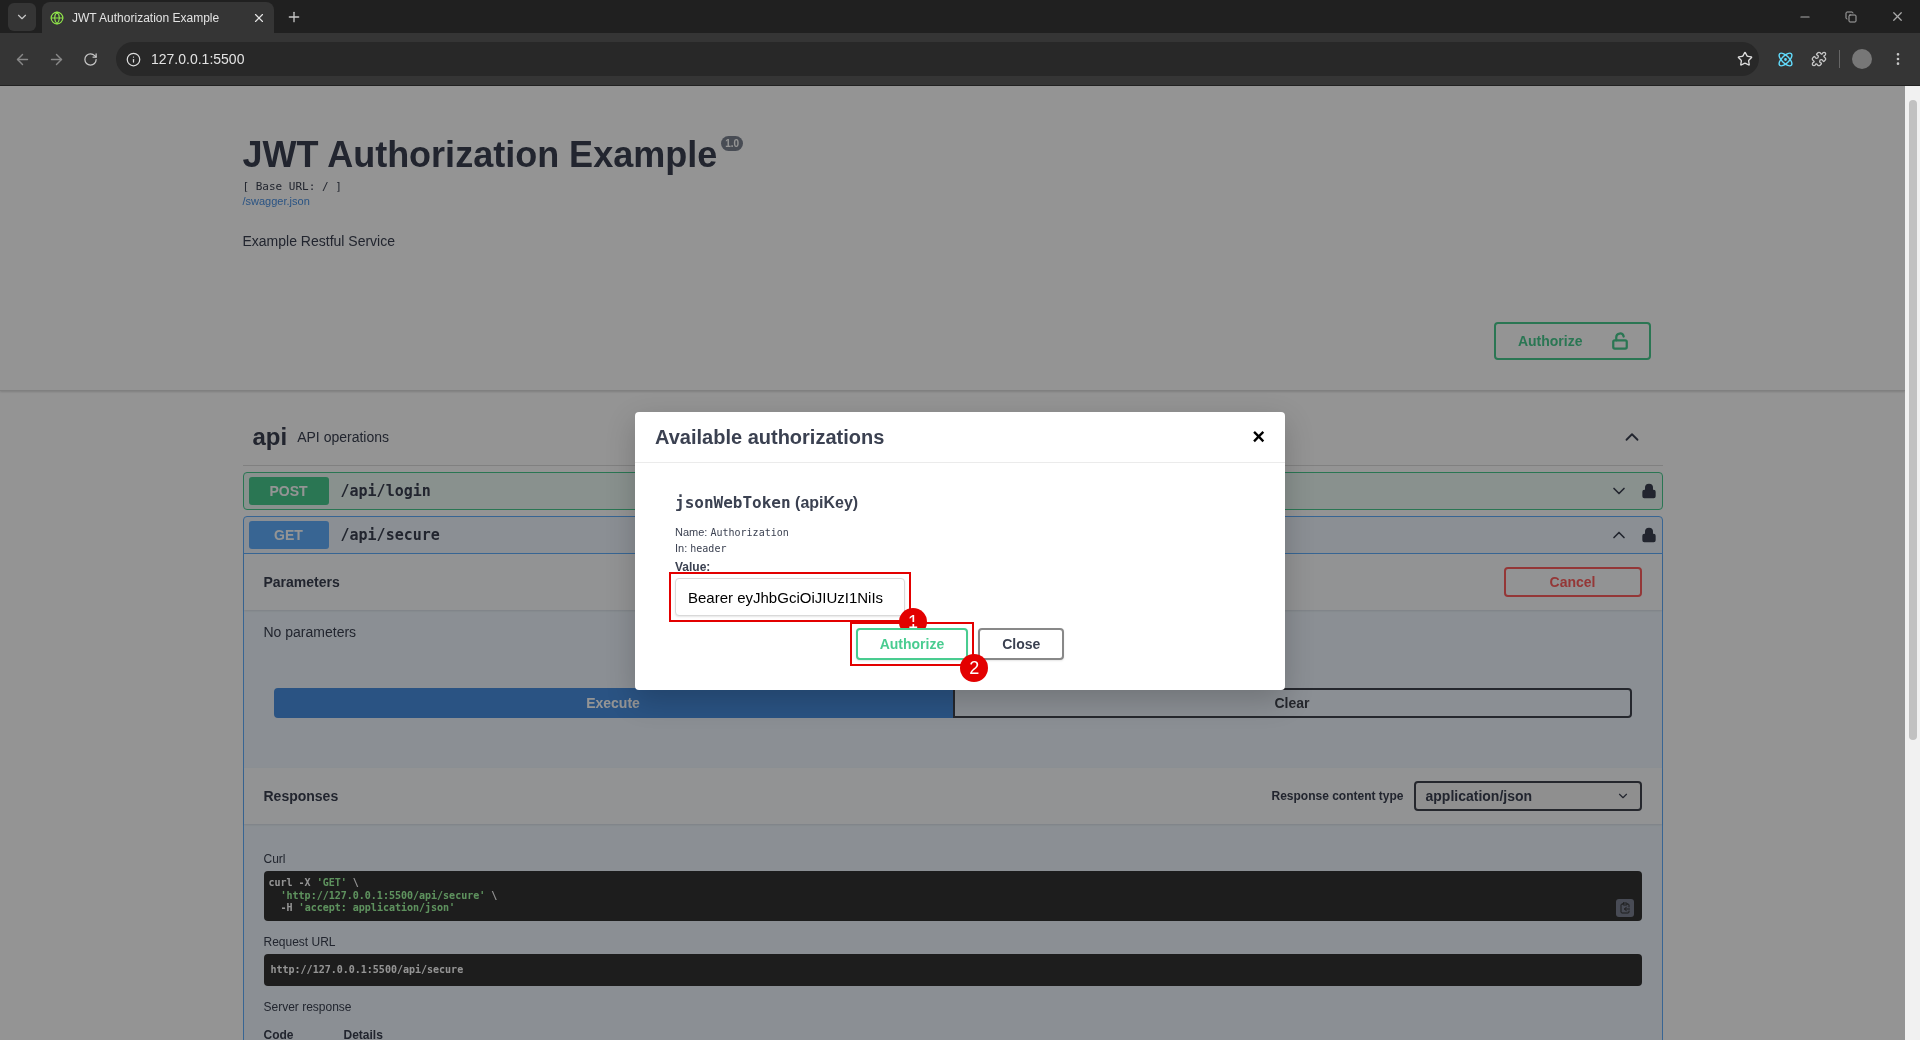 Image resolution: width=1920 pixels, height=1040 pixels. What do you see at coordinates (974, 668) in the screenshot?
I see `step-badge: 2` at bounding box center [974, 668].